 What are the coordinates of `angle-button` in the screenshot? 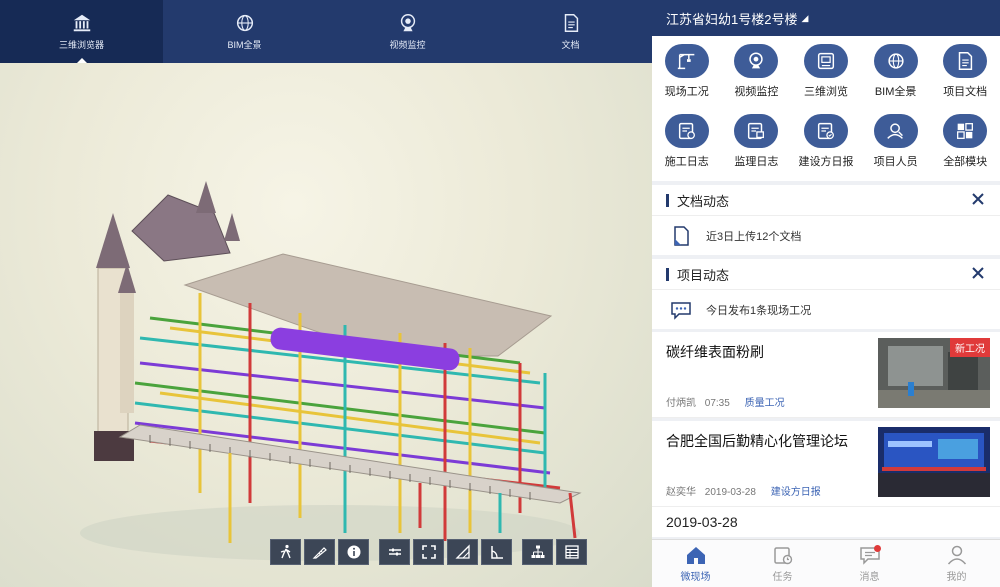 It's located at (496, 552).